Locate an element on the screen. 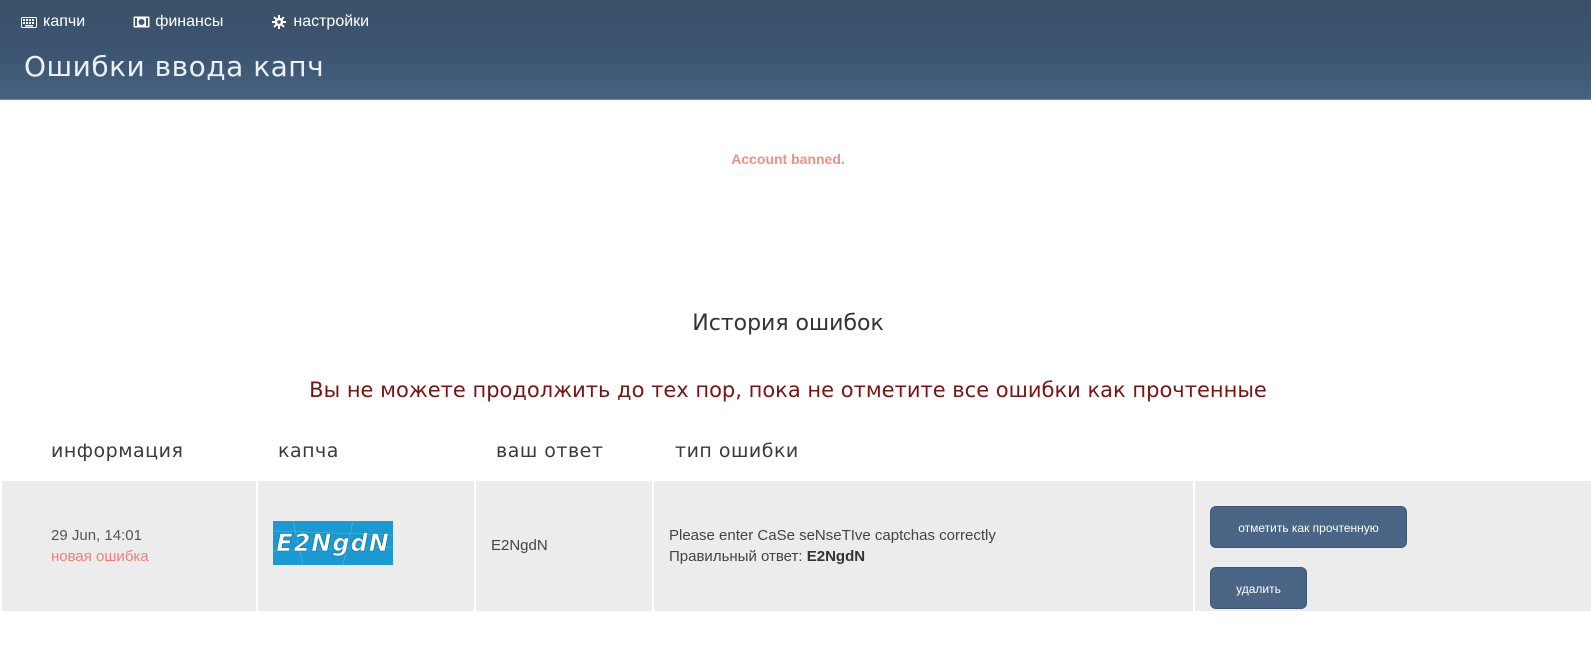  captcha-image-text: E2NgdN is located at coordinates (333, 543).